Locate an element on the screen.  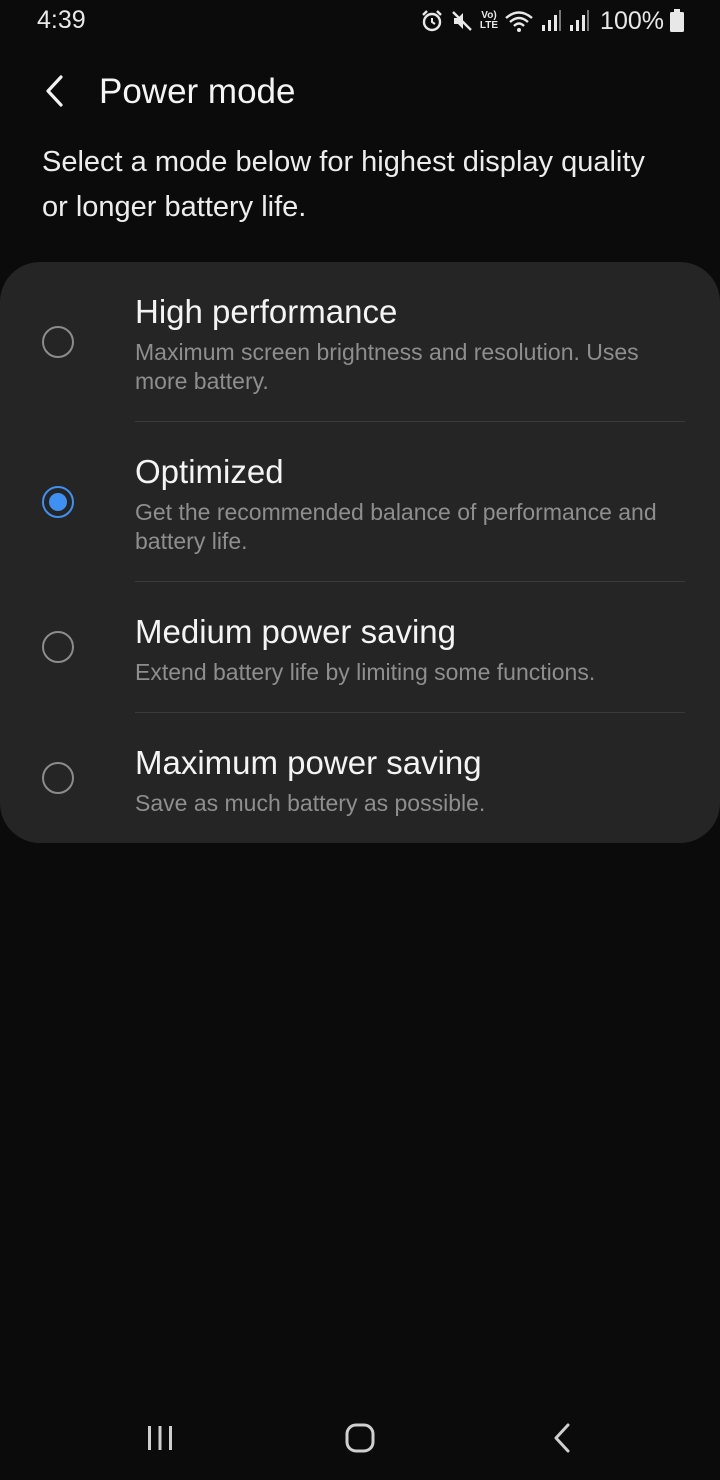
back-button is located at coordinates (55, 93).